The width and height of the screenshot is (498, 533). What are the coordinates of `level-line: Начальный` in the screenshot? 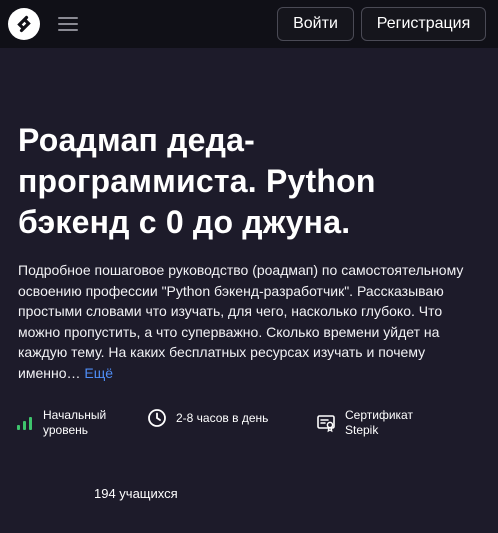 It's located at (75, 415).